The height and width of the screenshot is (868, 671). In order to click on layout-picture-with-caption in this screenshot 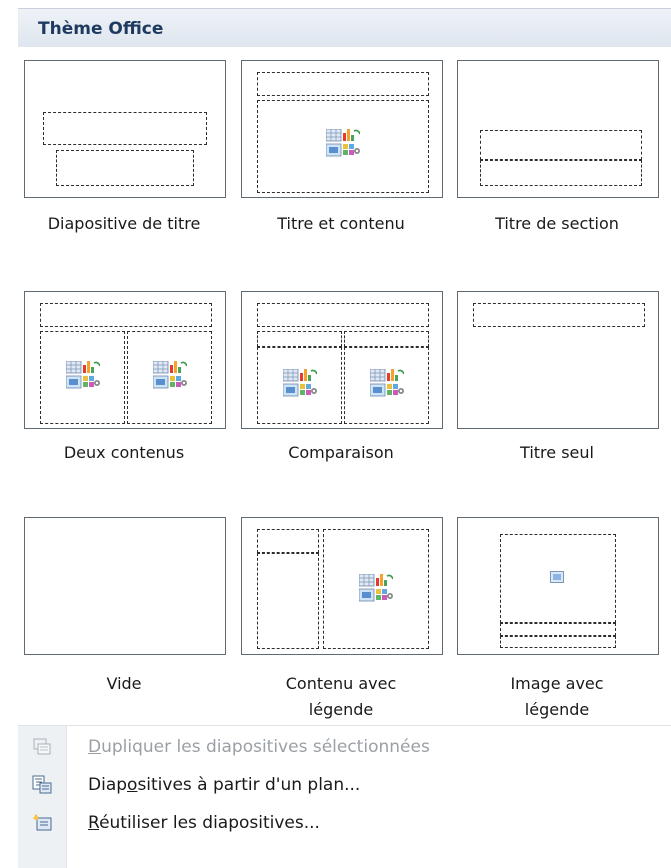, I will do `click(558, 586)`.